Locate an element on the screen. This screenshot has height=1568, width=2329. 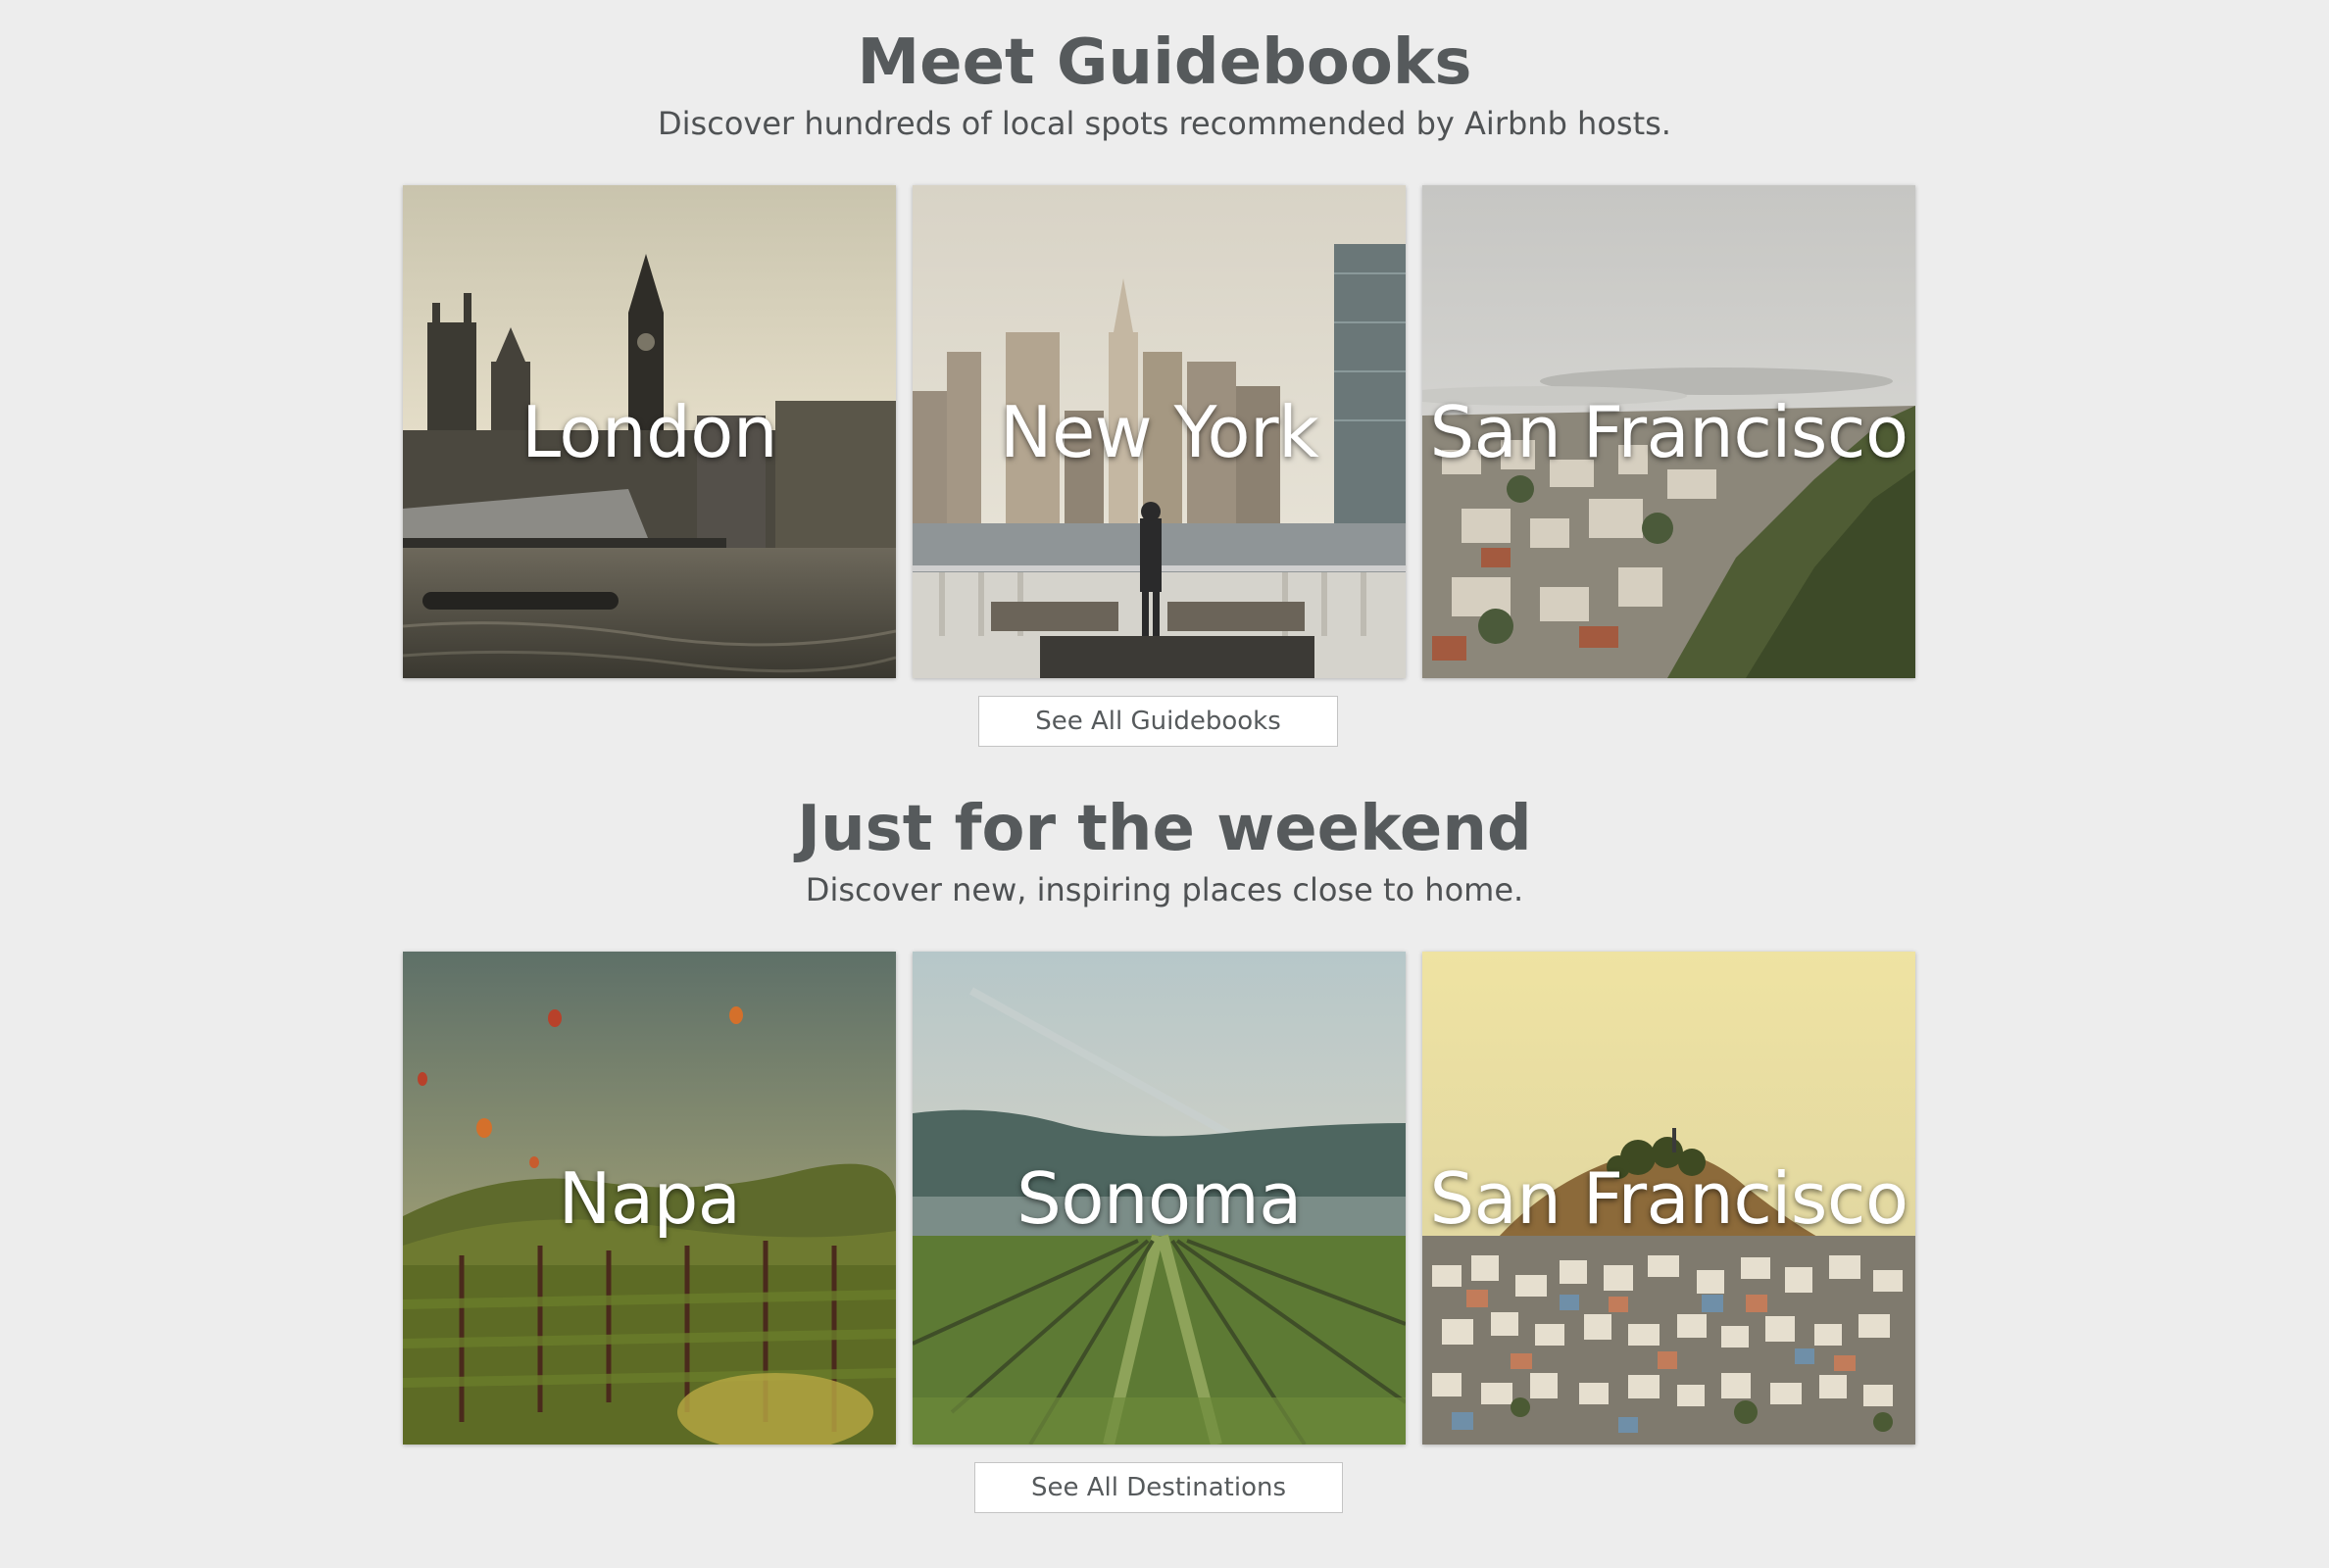
destination-card-san-francisco: San Francisco is located at coordinates (1668, 1198).